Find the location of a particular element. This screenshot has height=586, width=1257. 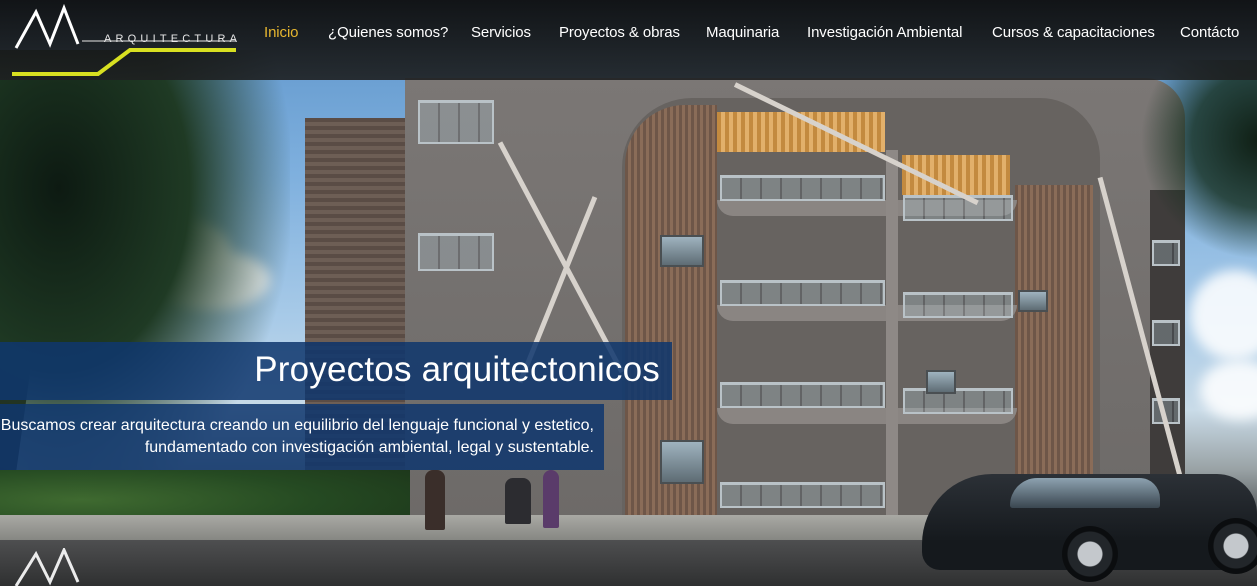

site-logo: ARQUITECTURA is located at coordinates (124, 39).